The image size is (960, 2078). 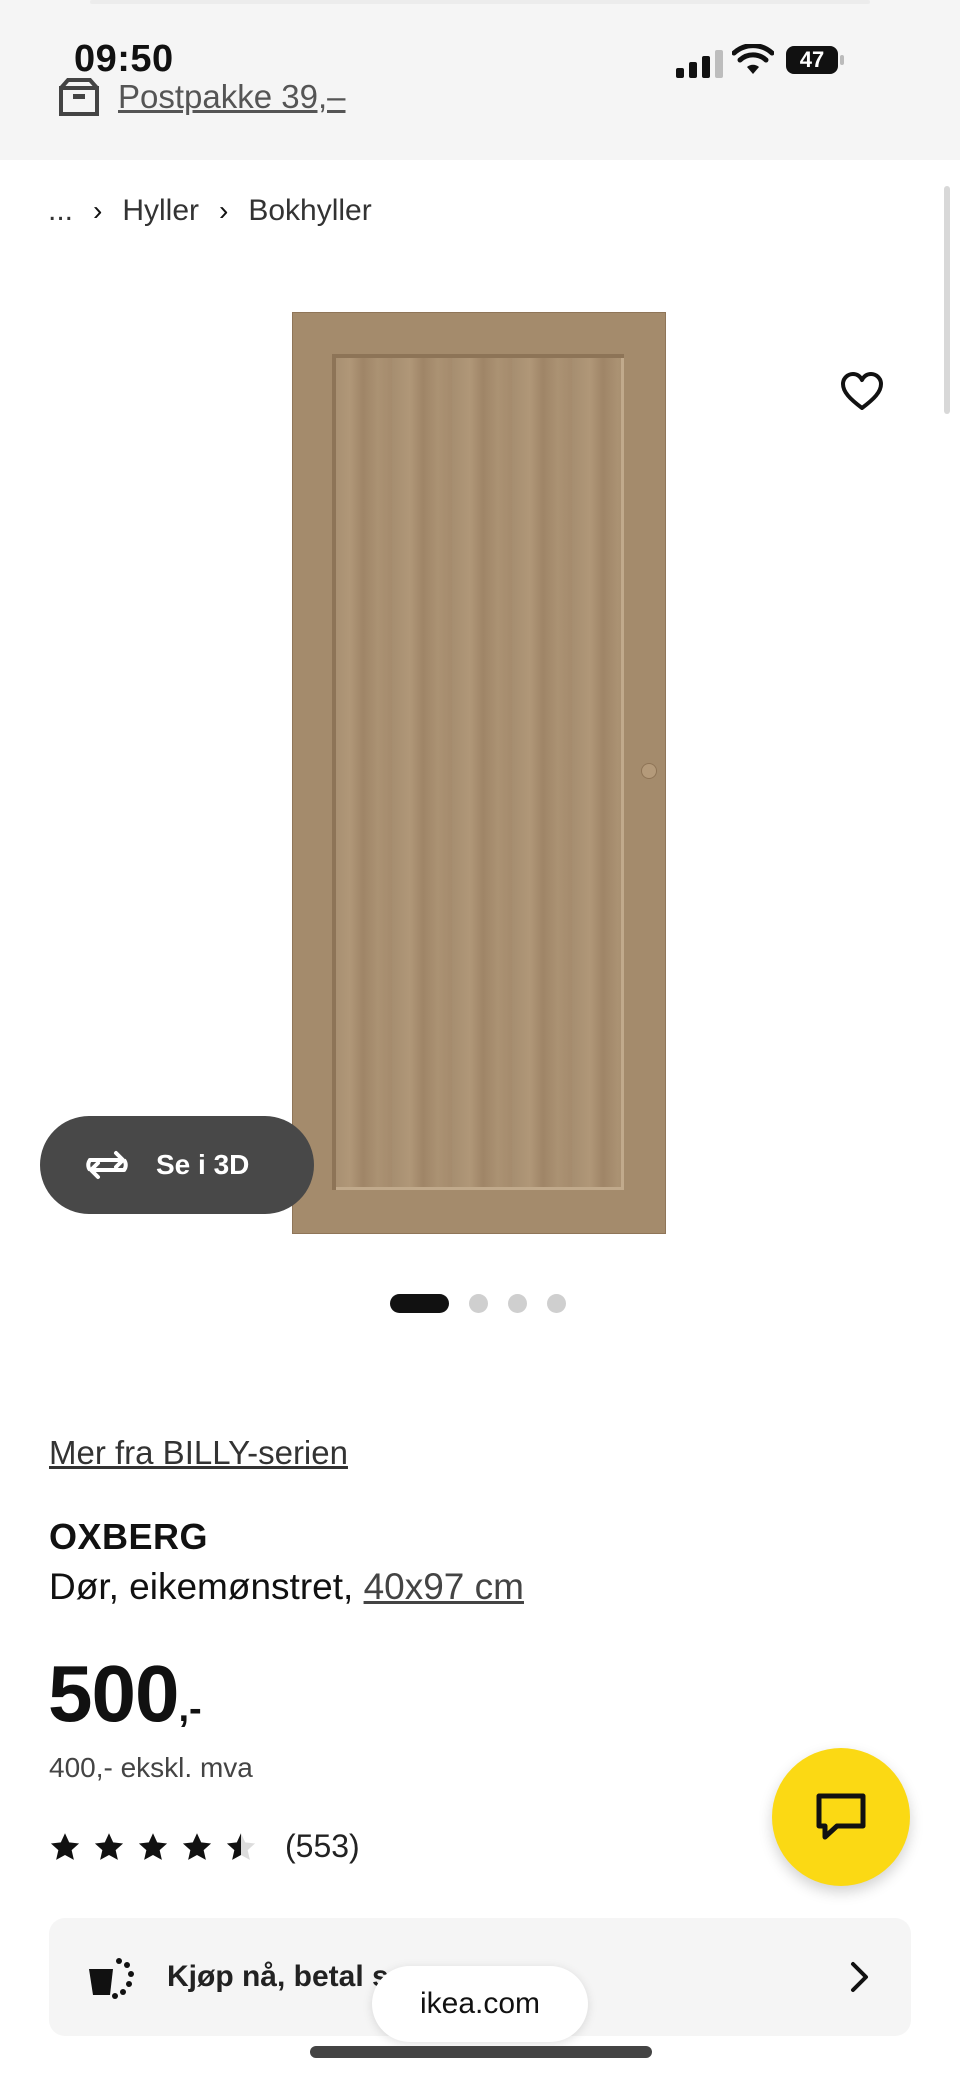 I want to click on rating: (553), so click(x=204, y=1846).